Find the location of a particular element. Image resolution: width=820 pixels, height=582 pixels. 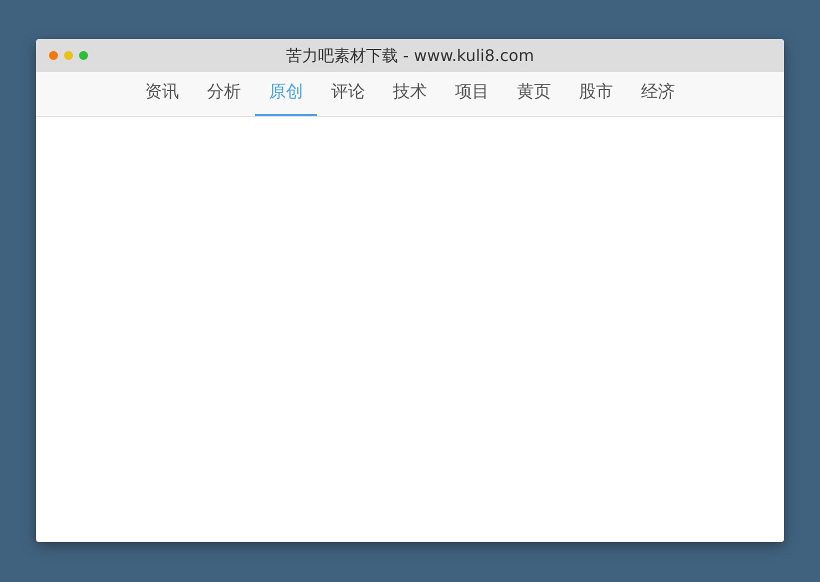

nav-tab: 项目 is located at coordinates (472, 94).